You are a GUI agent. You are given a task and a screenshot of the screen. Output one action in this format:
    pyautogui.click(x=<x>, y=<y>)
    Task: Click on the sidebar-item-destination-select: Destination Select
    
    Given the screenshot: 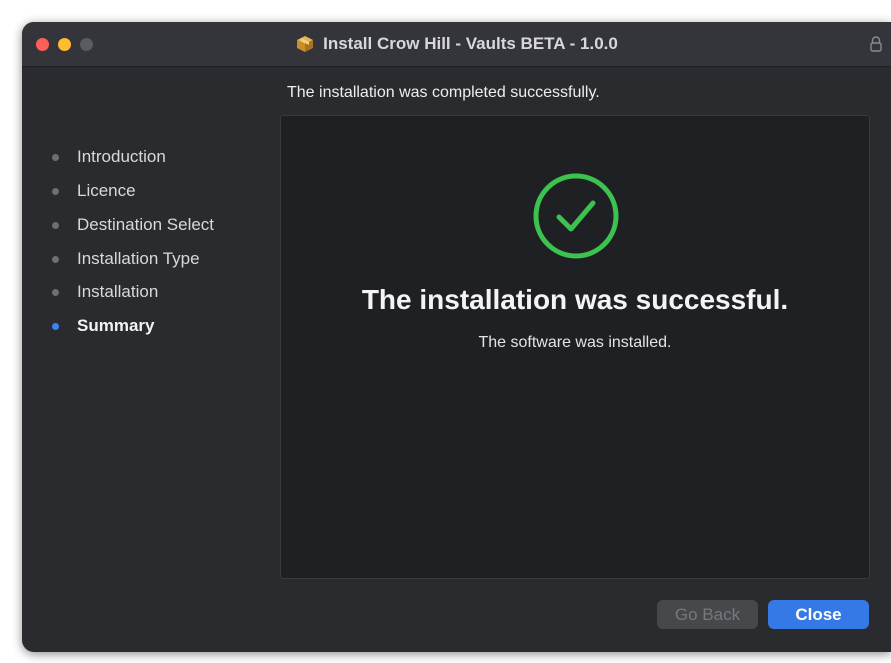 What is the action you would take?
    pyautogui.click(x=133, y=225)
    